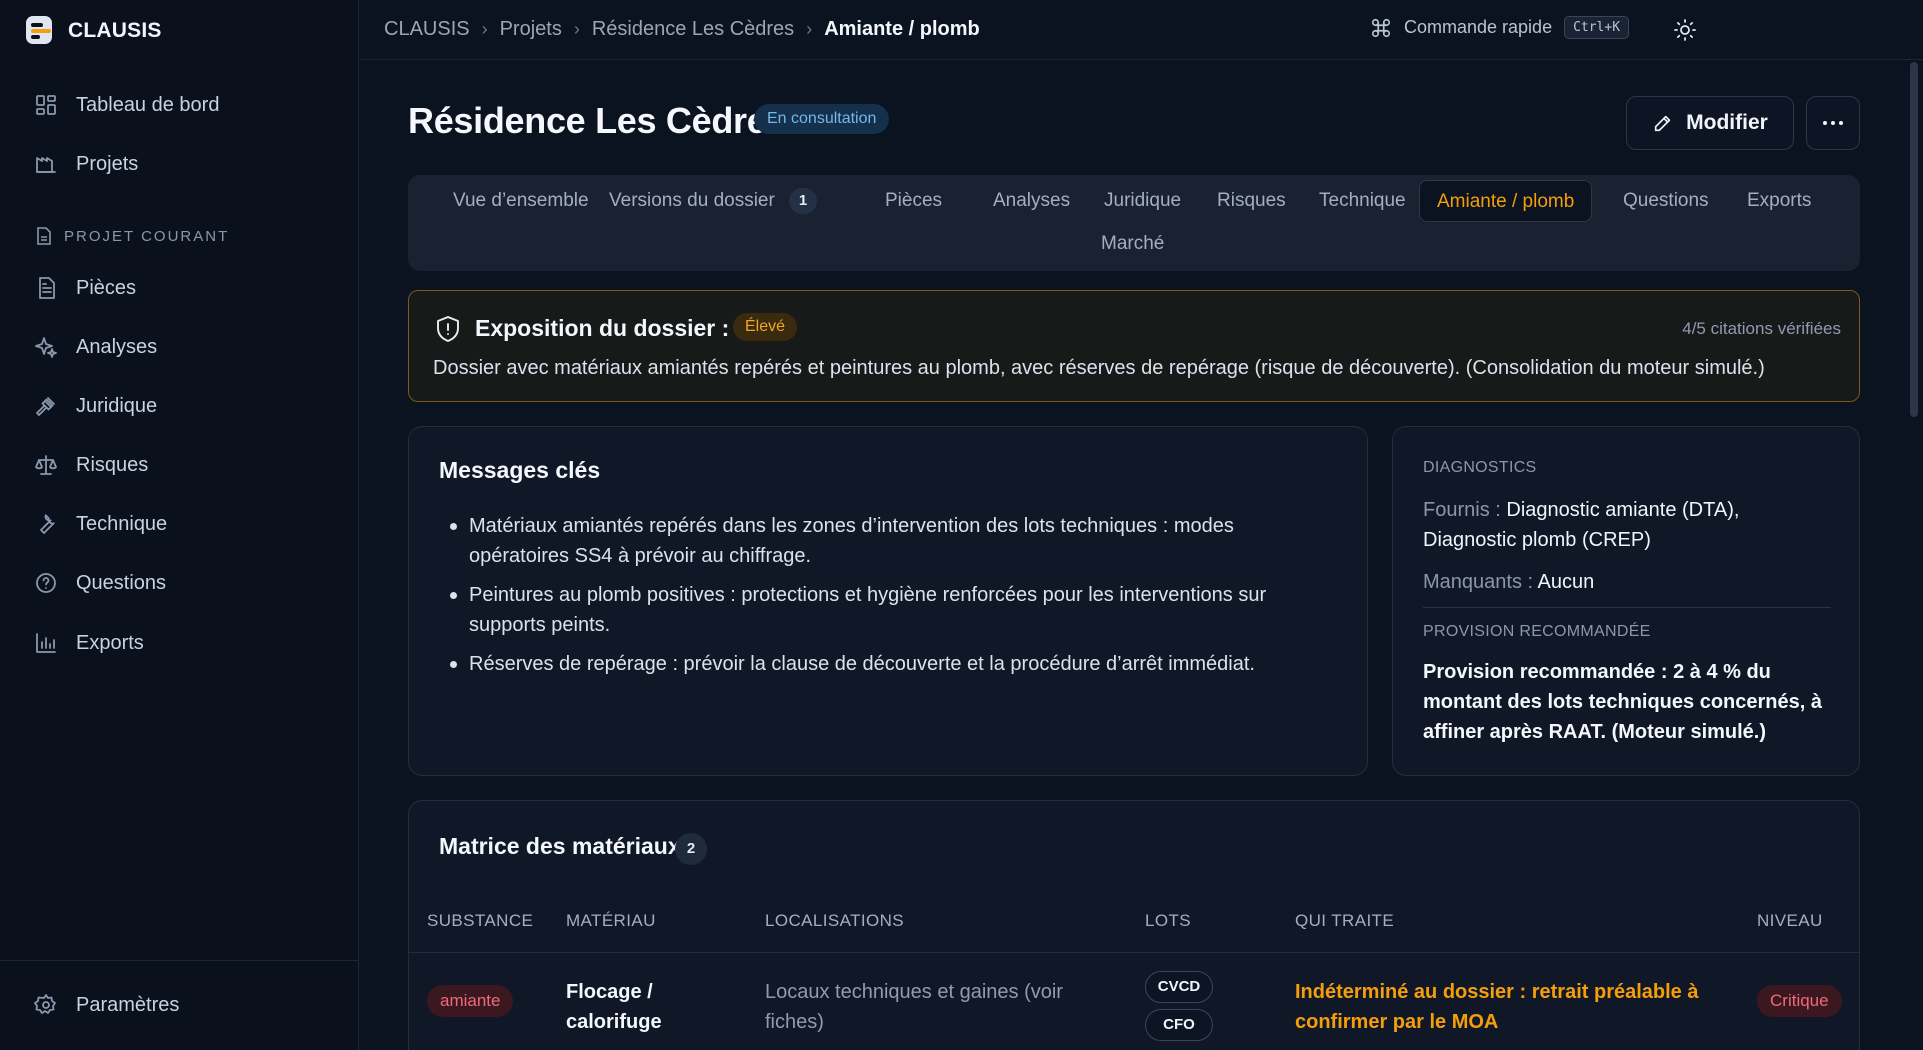 This screenshot has width=1923, height=1050. Describe the element at coordinates (46, 105) in the screenshot. I see `dashboard-icon` at that location.